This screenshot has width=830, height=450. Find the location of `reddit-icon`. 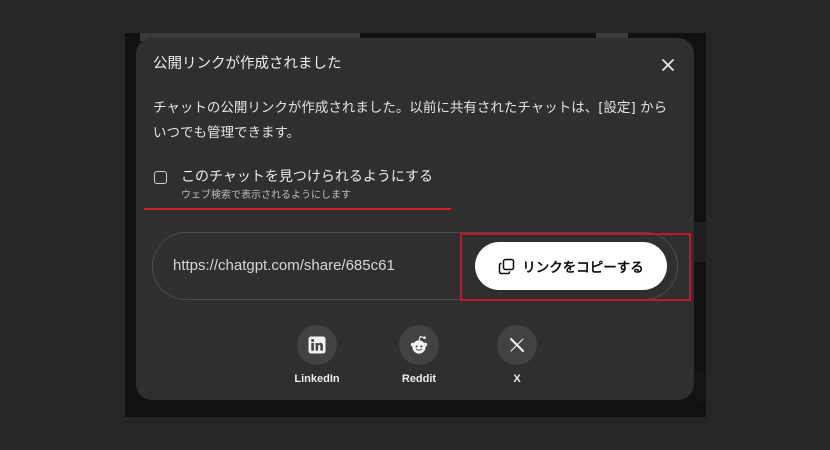

reddit-icon is located at coordinates (419, 344).